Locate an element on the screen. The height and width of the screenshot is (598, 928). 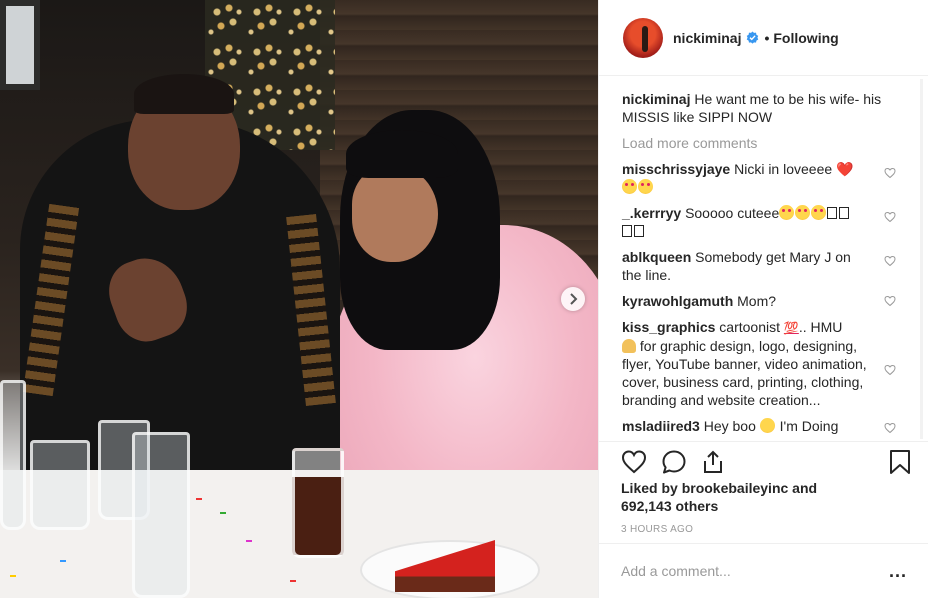
likes-count: 692,143 others is located at coordinates (669, 506).